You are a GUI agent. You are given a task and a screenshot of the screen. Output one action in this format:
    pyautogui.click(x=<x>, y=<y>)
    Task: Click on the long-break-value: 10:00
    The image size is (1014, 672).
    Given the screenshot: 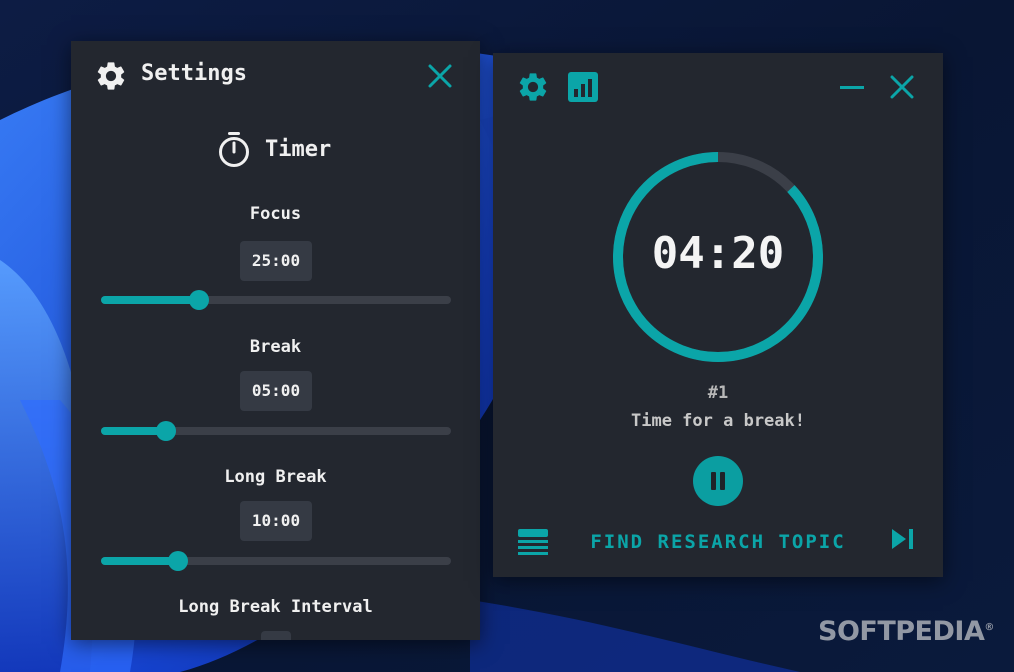 What is the action you would take?
    pyautogui.click(x=276, y=521)
    